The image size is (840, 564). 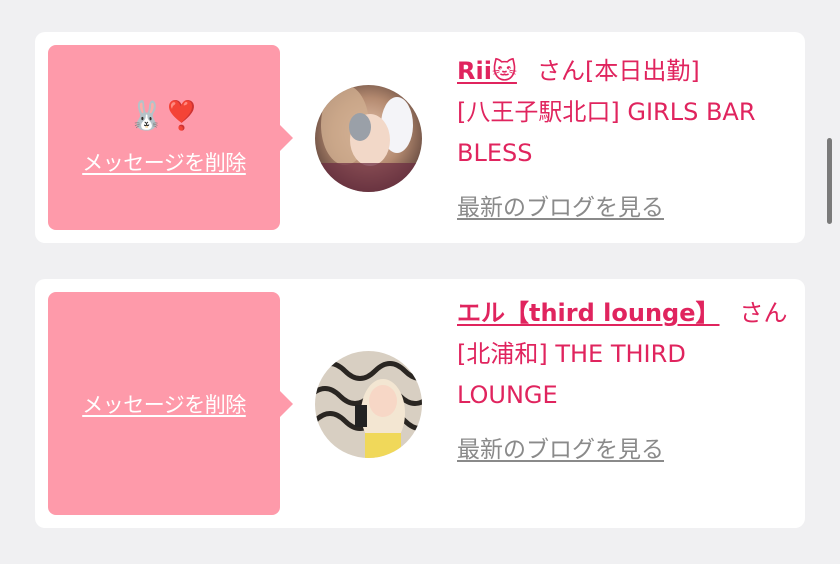 What do you see at coordinates (606, 132) in the screenshot?
I see `shop-info: [八王子駅北口] GIRLS BAR BLESS` at bounding box center [606, 132].